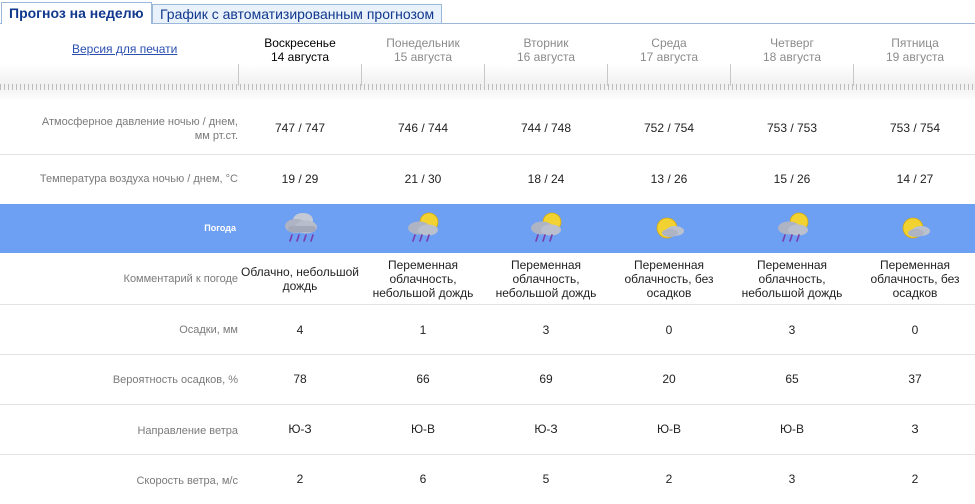 The height and width of the screenshot is (504, 975). What do you see at coordinates (487, 380) in the screenshot?
I see `probability-row: Вероятность осадков, % 78 66 69 20 65 37` at bounding box center [487, 380].